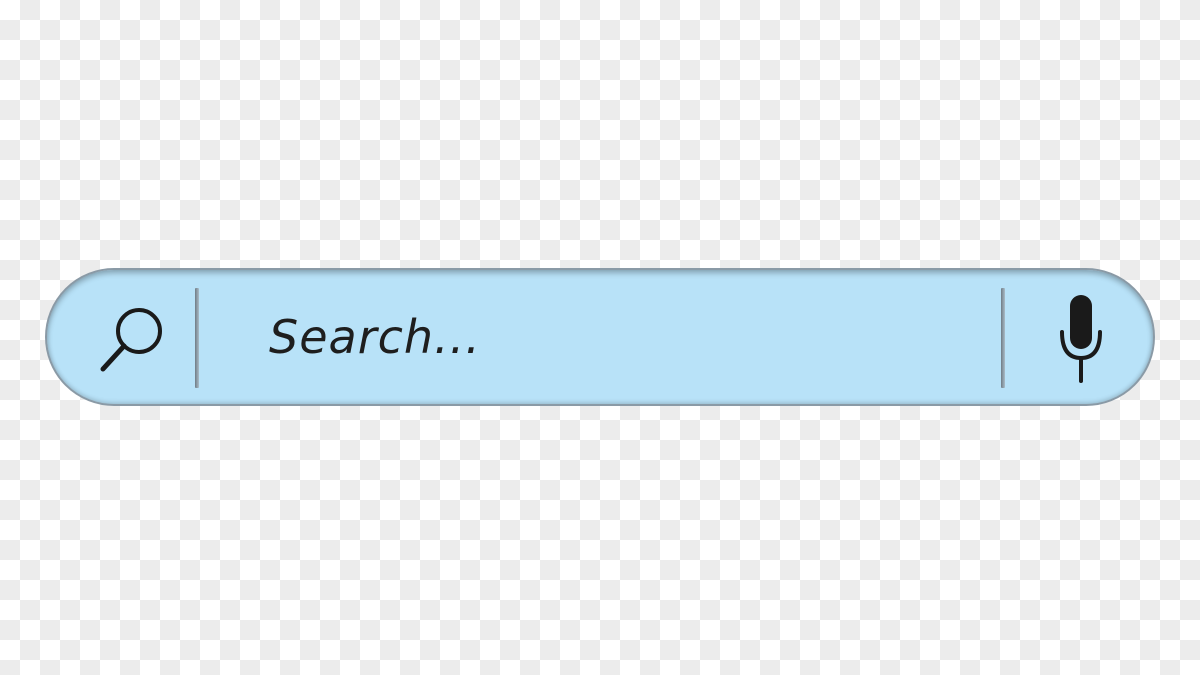 The height and width of the screenshot is (675, 1200). What do you see at coordinates (1081, 322) in the screenshot?
I see `microphone-icon-capsule` at bounding box center [1081, 322].